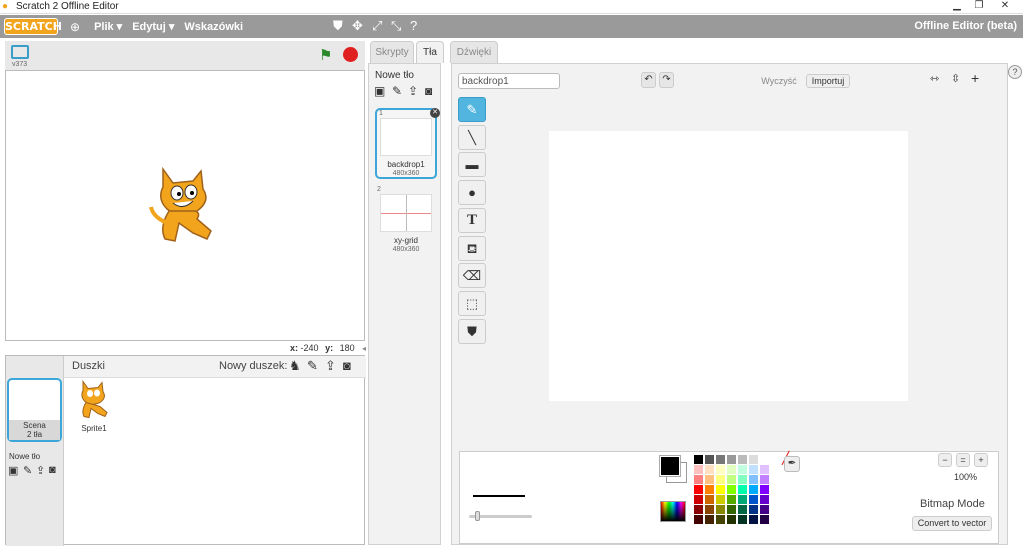 This screenshot has width=1023, height=546. I want to click on tab-sounds: Dźwięki, so click(474, 52).